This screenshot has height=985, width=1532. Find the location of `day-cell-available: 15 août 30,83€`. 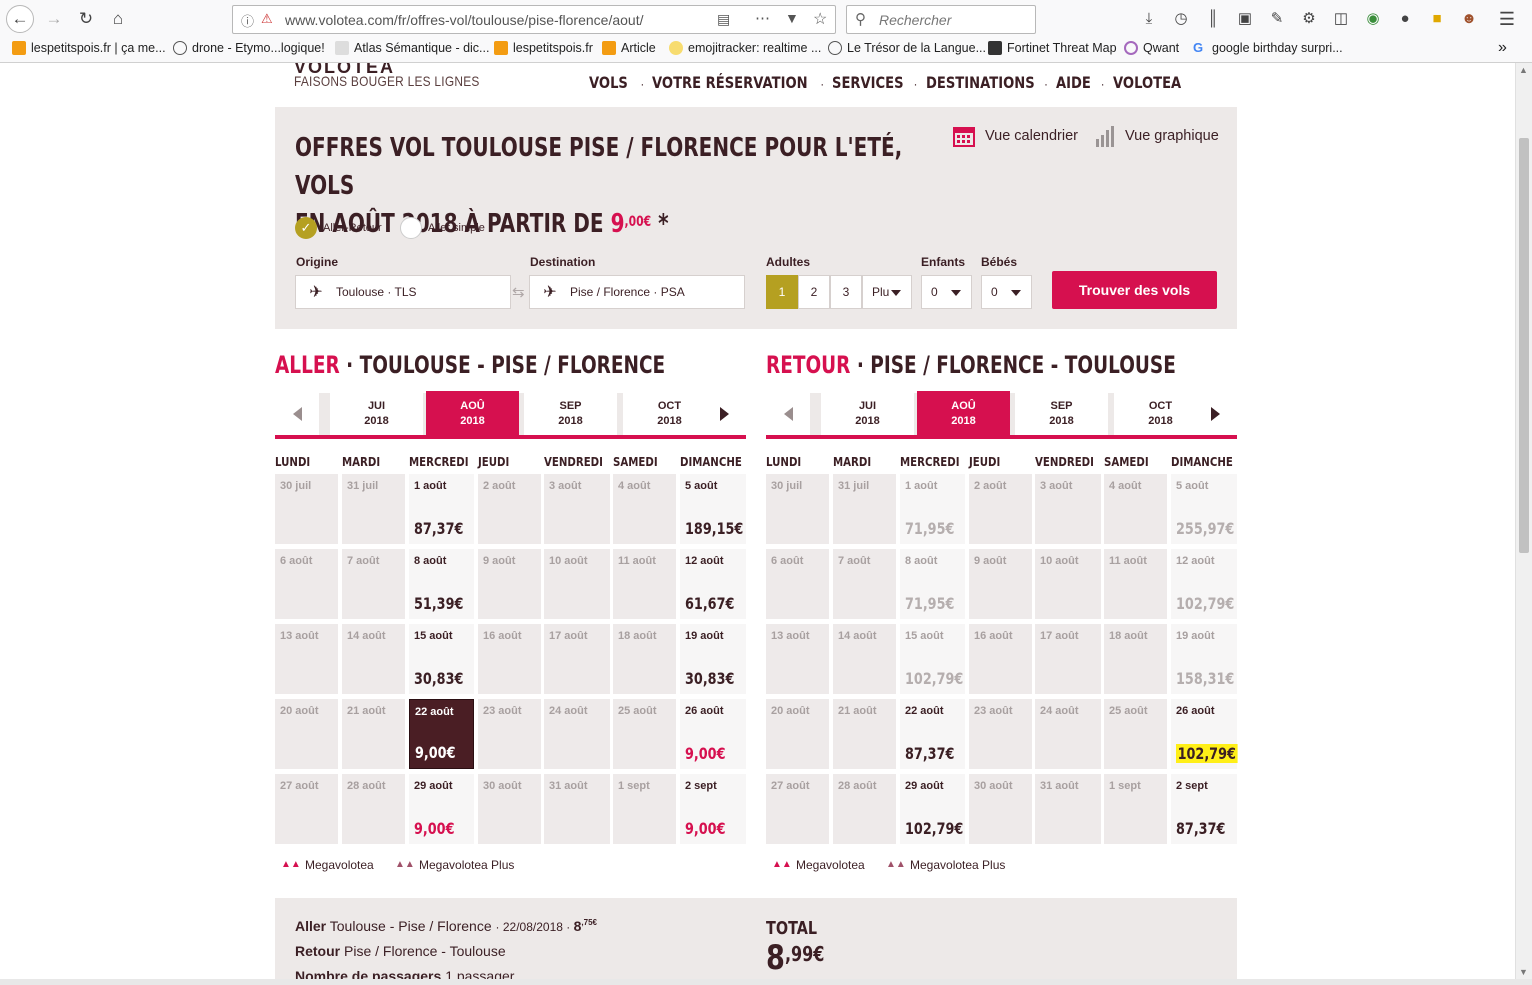

day-cell-available: 15 août 30,83€ is located at coordinates (441, 659).